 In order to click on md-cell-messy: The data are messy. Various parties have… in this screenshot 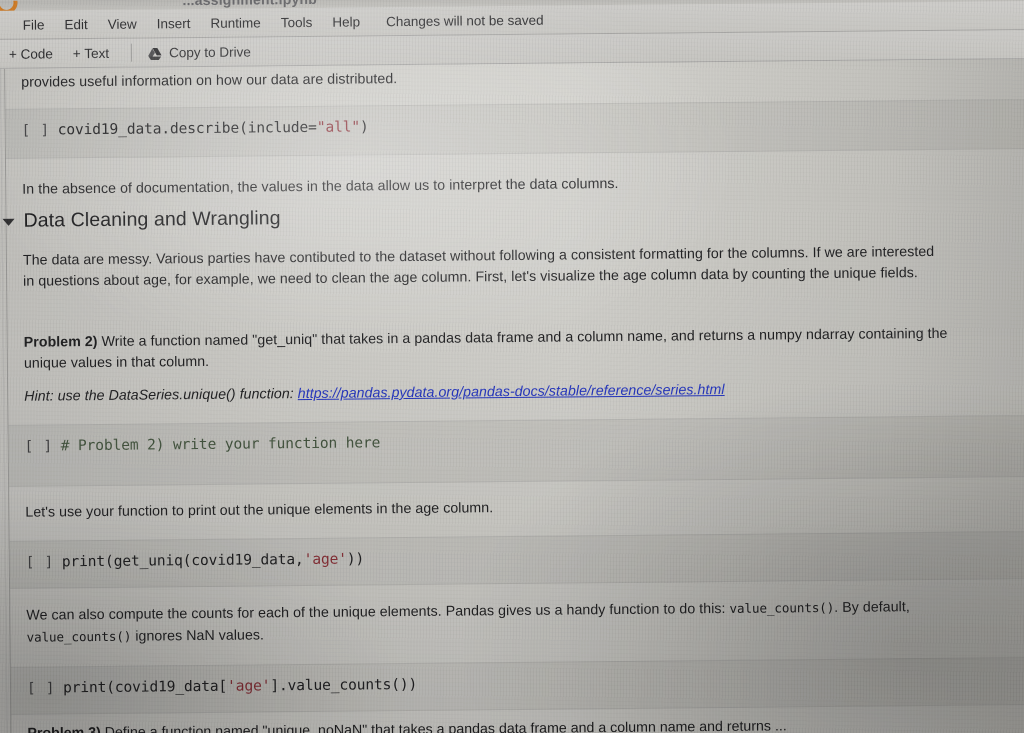, I will do `click(485, 267)`.